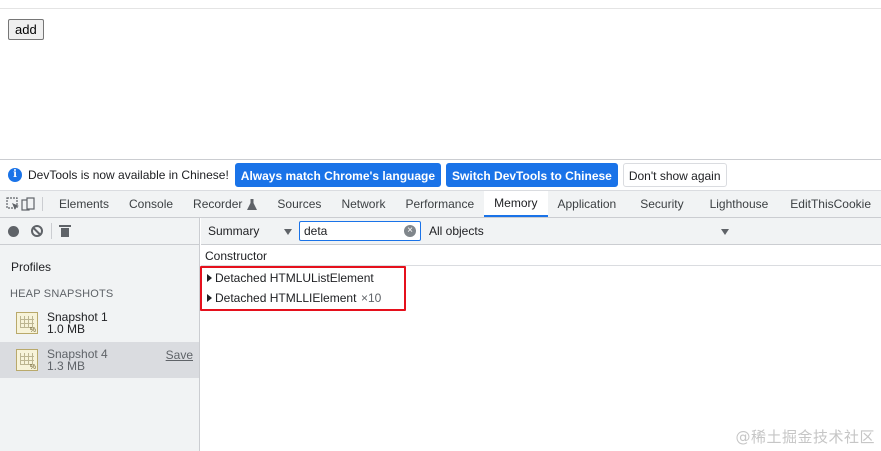 This screenshot has height=451, width=881. Describe the element at coordinates (15, 175) in the screenshot. I see `info-icon: i` at that location.